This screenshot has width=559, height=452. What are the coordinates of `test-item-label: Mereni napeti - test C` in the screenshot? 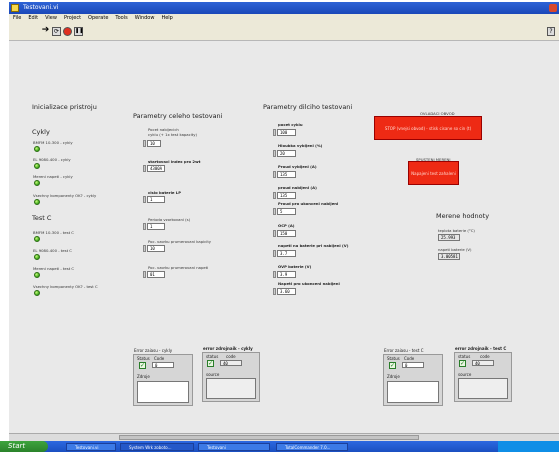 It's located at (54, 268).